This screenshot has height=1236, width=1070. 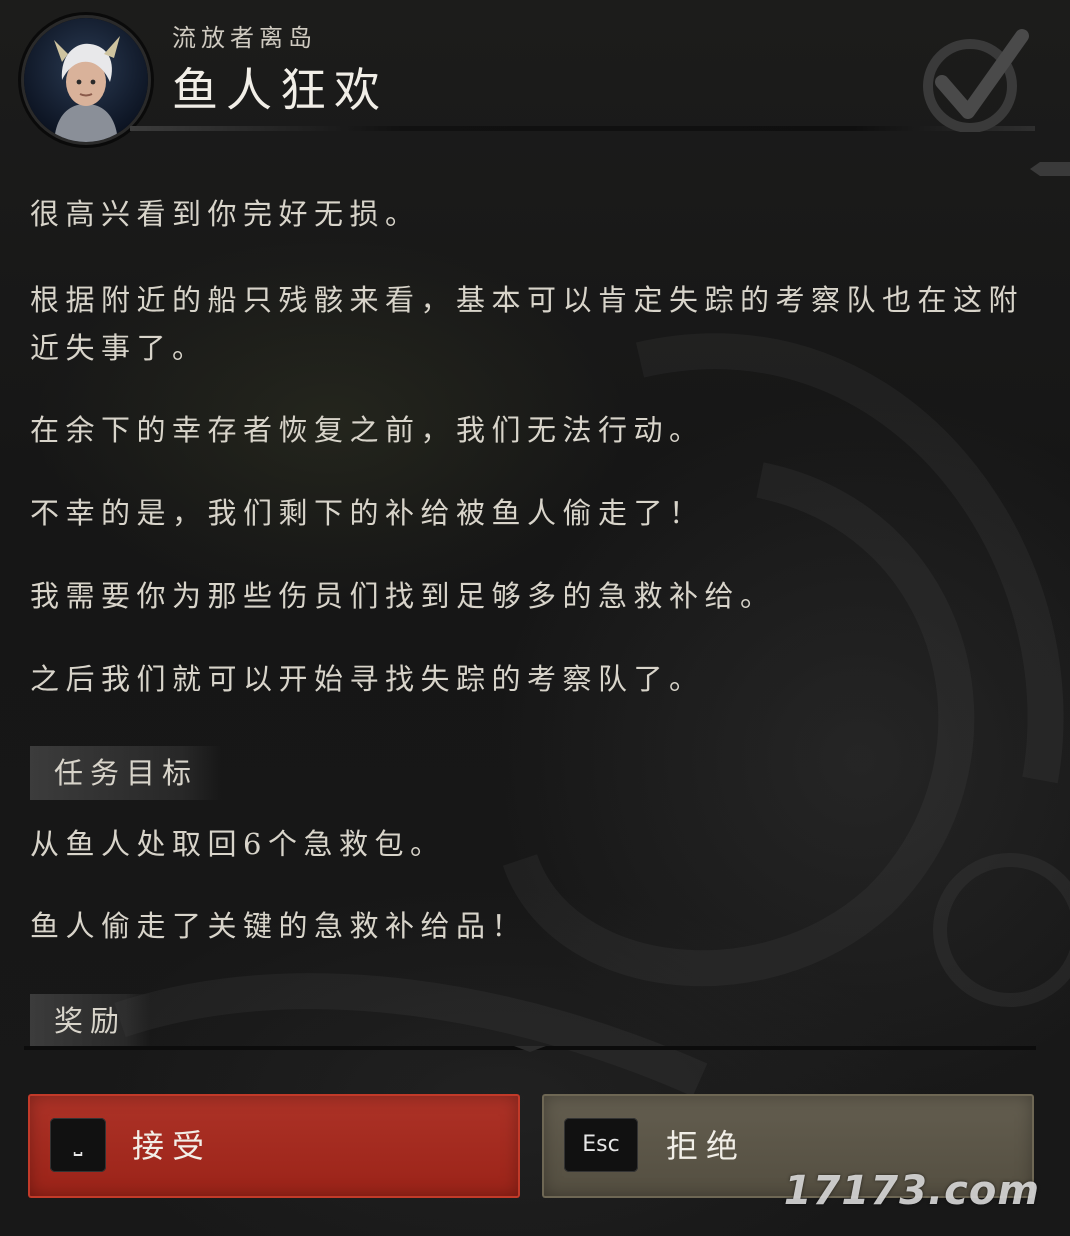 What do you see at coordinates (78, 1145) in the screenshot?
I see `space-key-hint: ⎵` at bounding box center [78, 1145].